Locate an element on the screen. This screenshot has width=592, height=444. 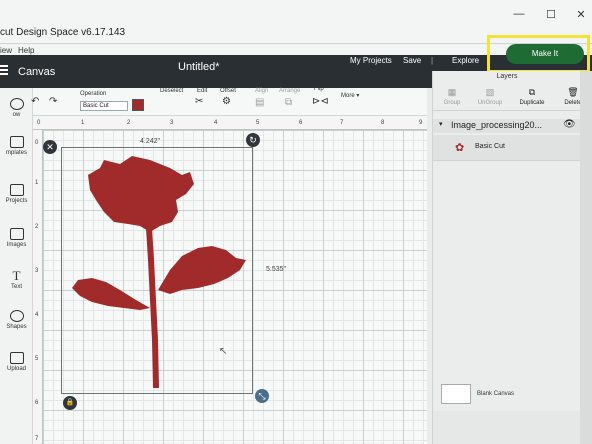
blank-canvas-label: Blank Canvas is located at coordinates (496, 394).